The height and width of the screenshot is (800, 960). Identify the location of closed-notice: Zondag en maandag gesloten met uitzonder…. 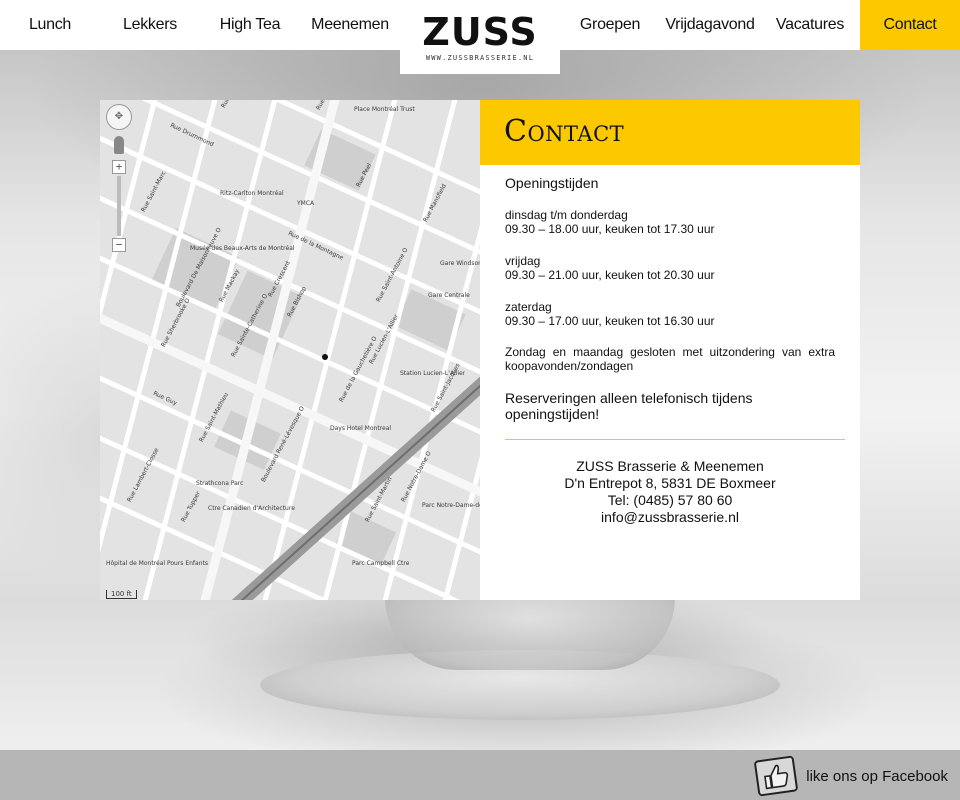
(670, 359).